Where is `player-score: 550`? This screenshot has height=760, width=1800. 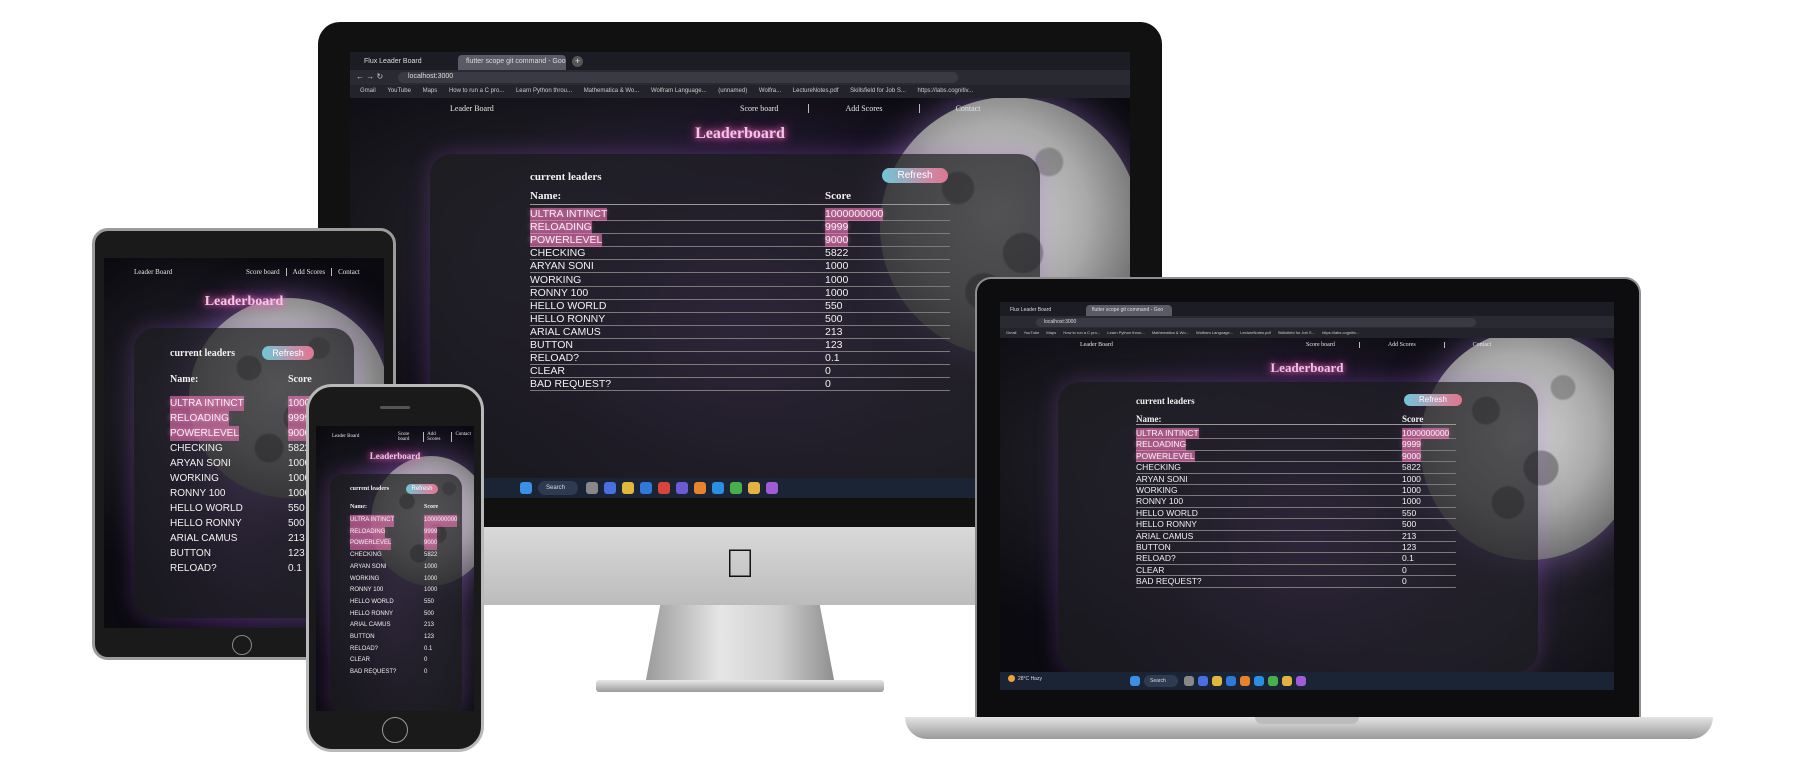 player-score: 550 is located at coordinates (429, 601).